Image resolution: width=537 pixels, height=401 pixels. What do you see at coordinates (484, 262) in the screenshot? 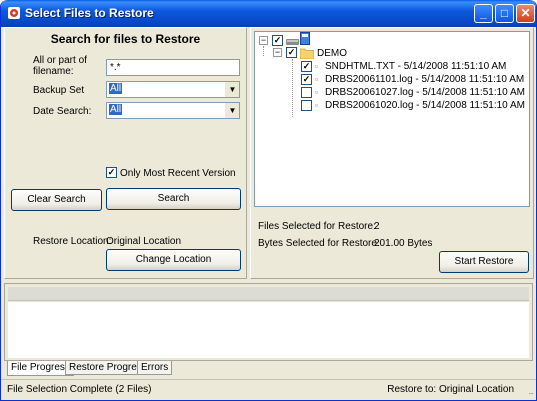
I see `start-restore-button: Start Restore` at bounding box center [484, 262].